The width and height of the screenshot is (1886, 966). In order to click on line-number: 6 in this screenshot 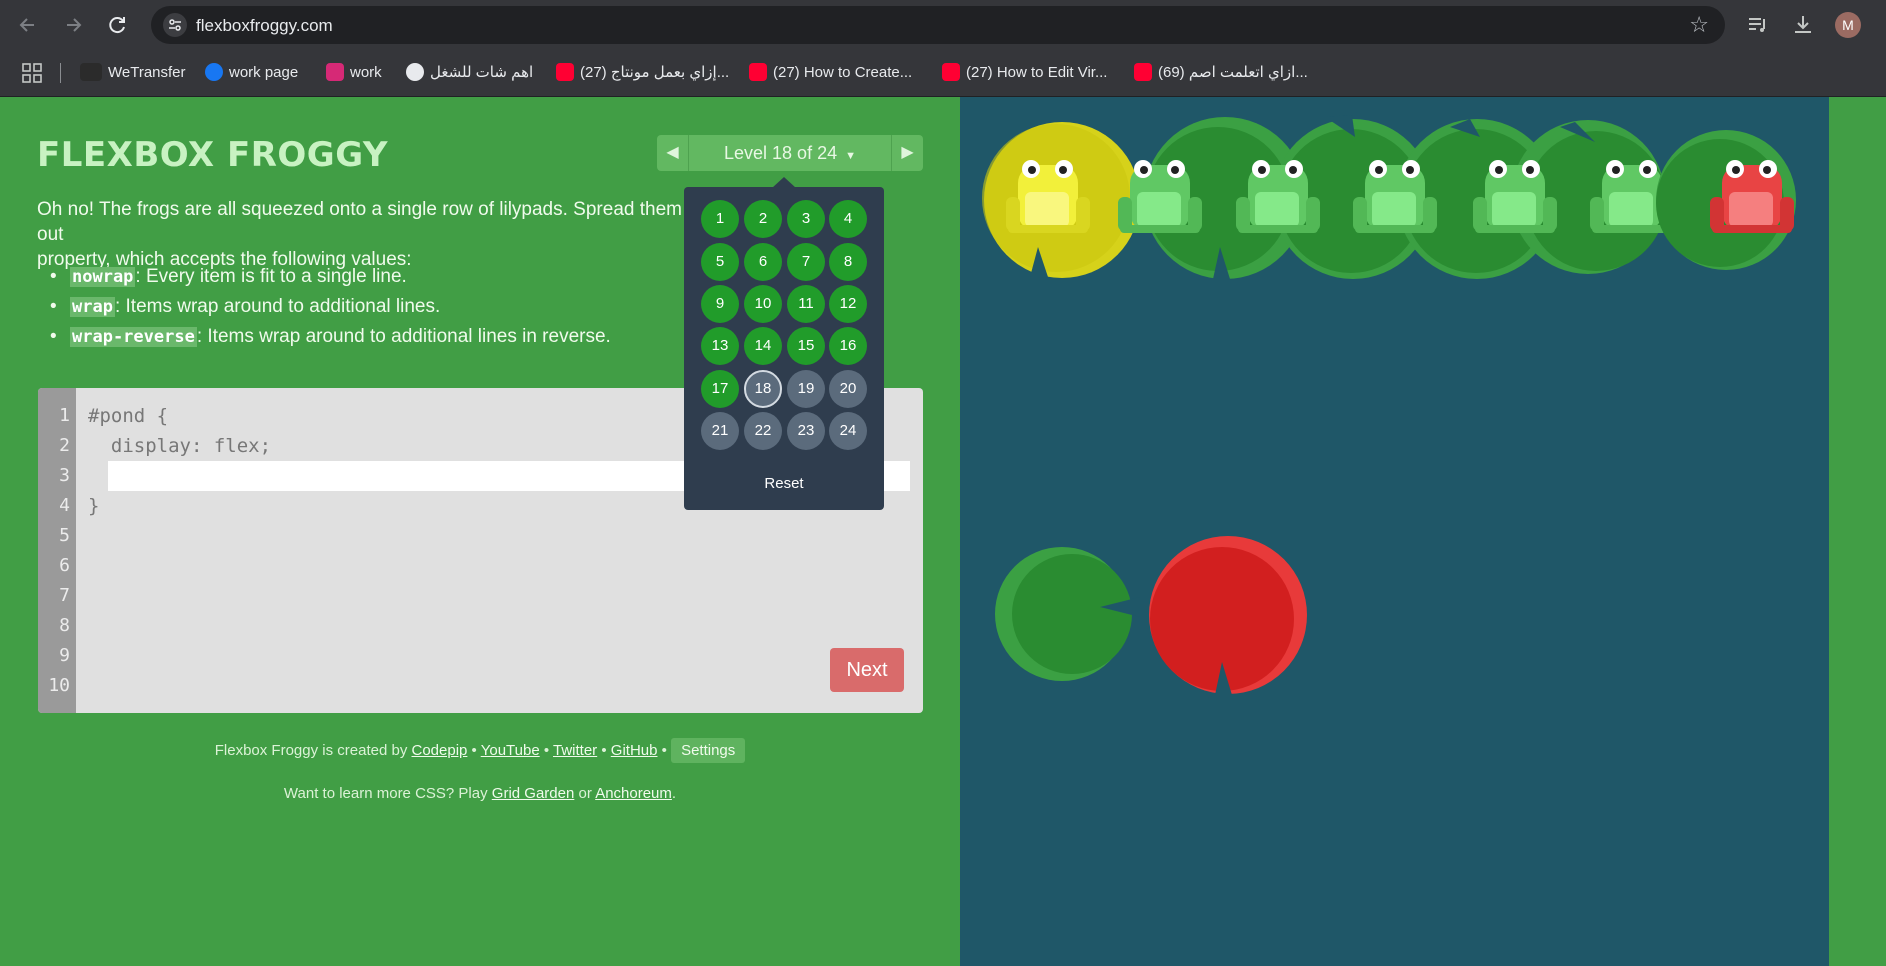, I will do `click(64, 565)`.